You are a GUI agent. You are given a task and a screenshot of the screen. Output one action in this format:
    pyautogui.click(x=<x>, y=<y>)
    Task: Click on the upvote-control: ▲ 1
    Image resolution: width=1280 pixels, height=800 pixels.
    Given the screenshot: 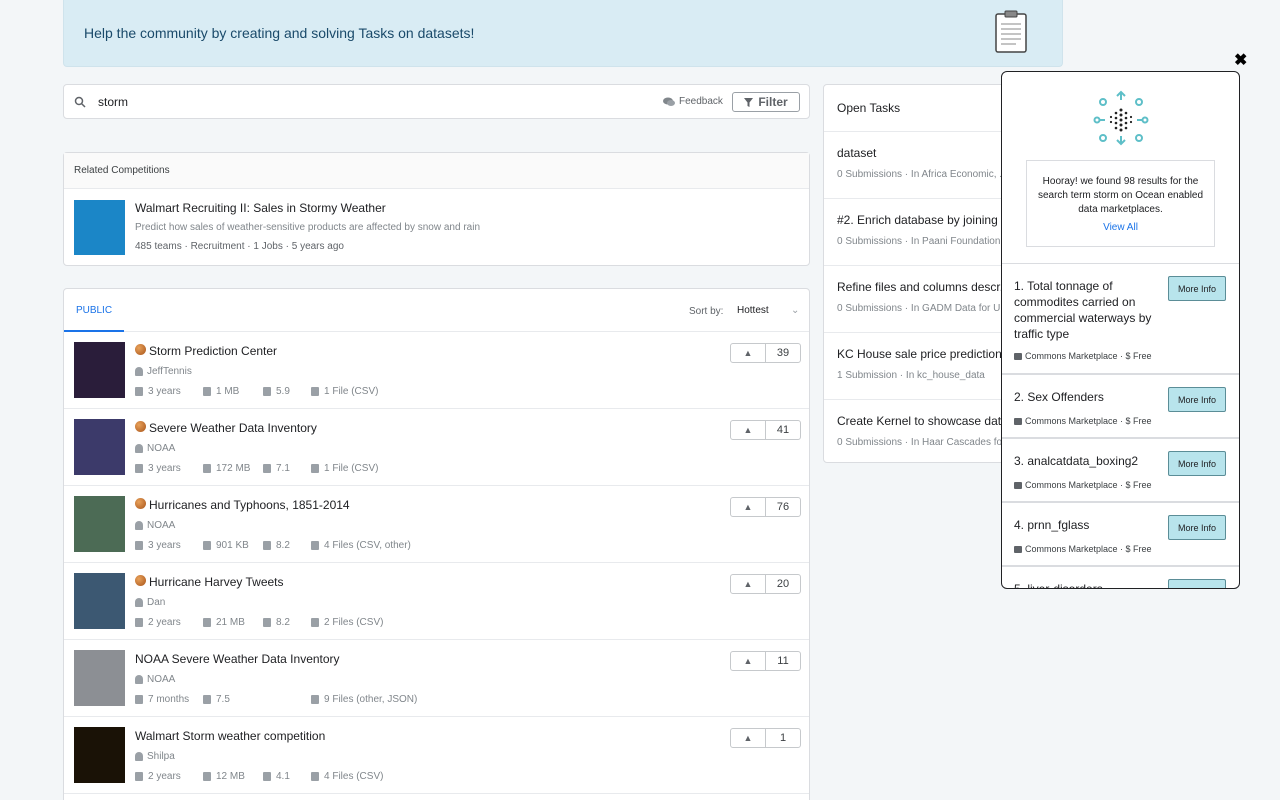 What is the action you would take?
    pyautogui.click(x=765, y=738)
    